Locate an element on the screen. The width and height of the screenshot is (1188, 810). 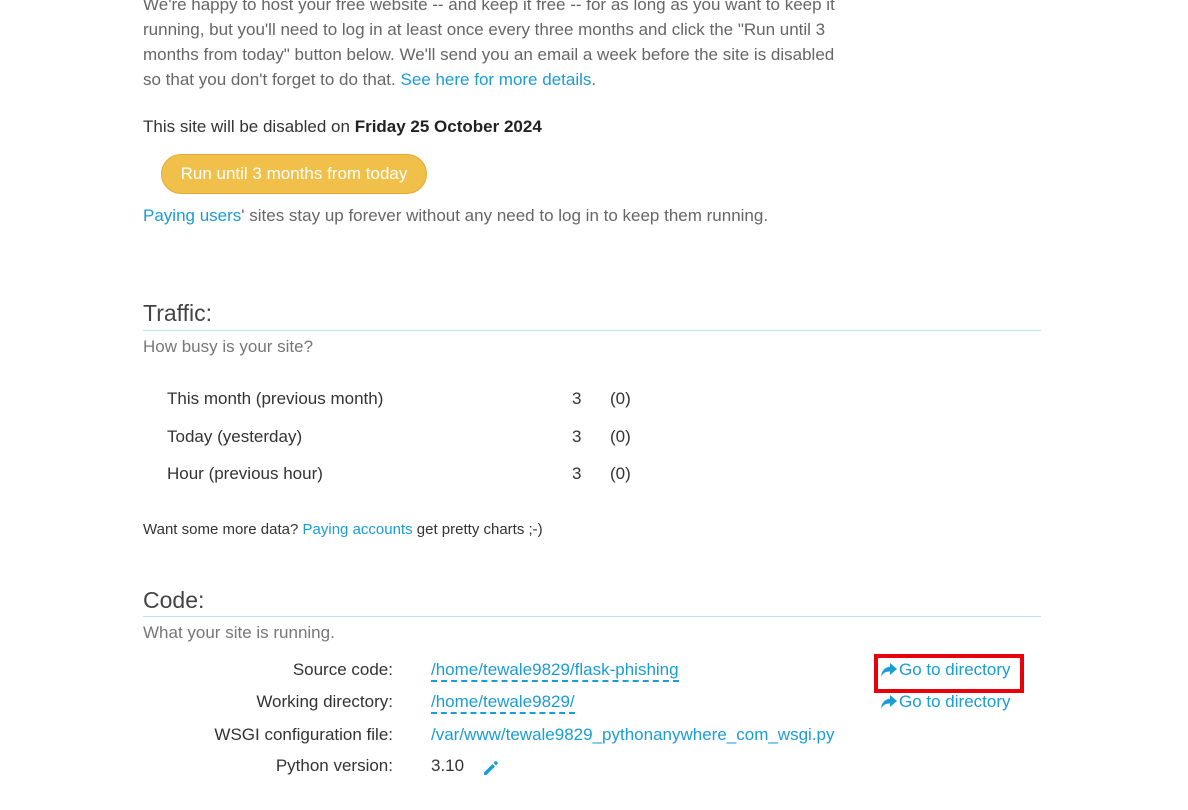
code-title: Code: is located at coordinates (174, 600).